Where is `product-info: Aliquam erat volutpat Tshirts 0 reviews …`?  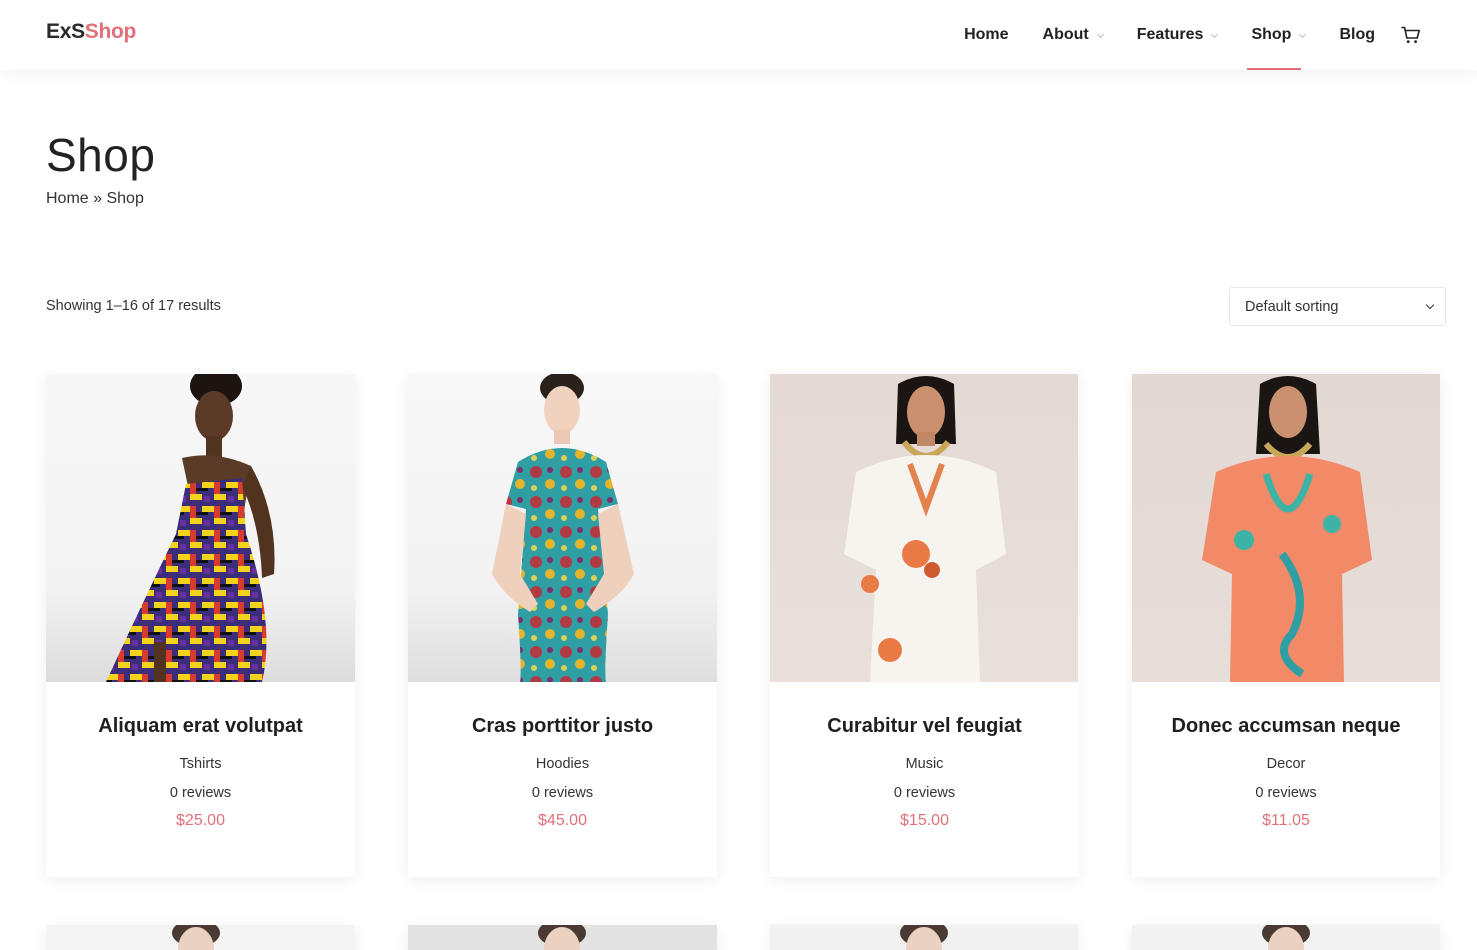 product-info: Aliquam erat volutpat Tshirts 0 reviews … is located at coordinates (200, 779).